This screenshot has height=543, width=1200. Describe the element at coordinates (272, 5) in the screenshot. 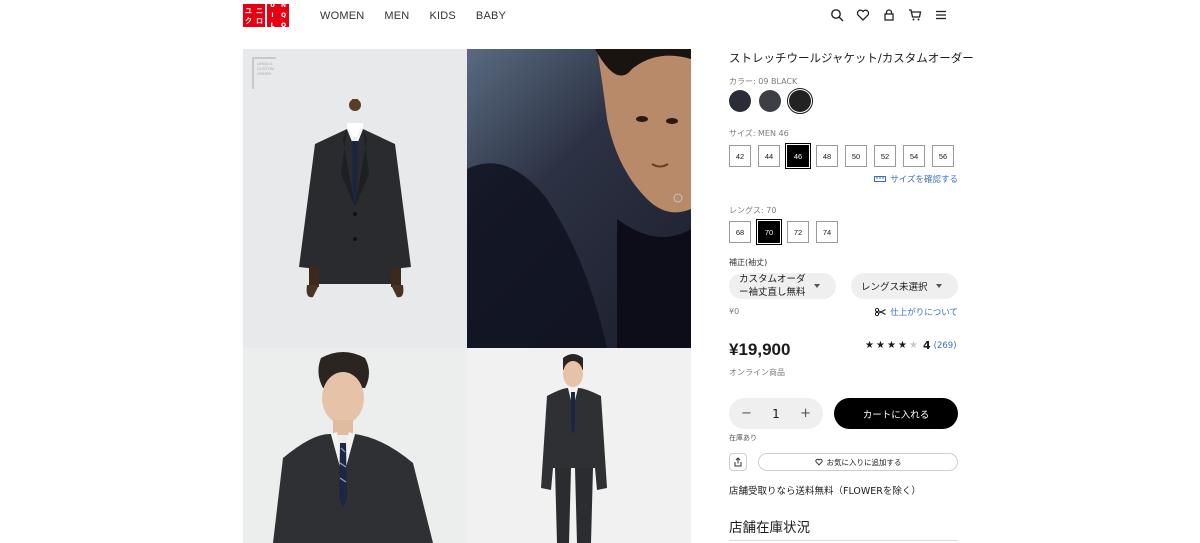

I see `logo-char: U` at that location.